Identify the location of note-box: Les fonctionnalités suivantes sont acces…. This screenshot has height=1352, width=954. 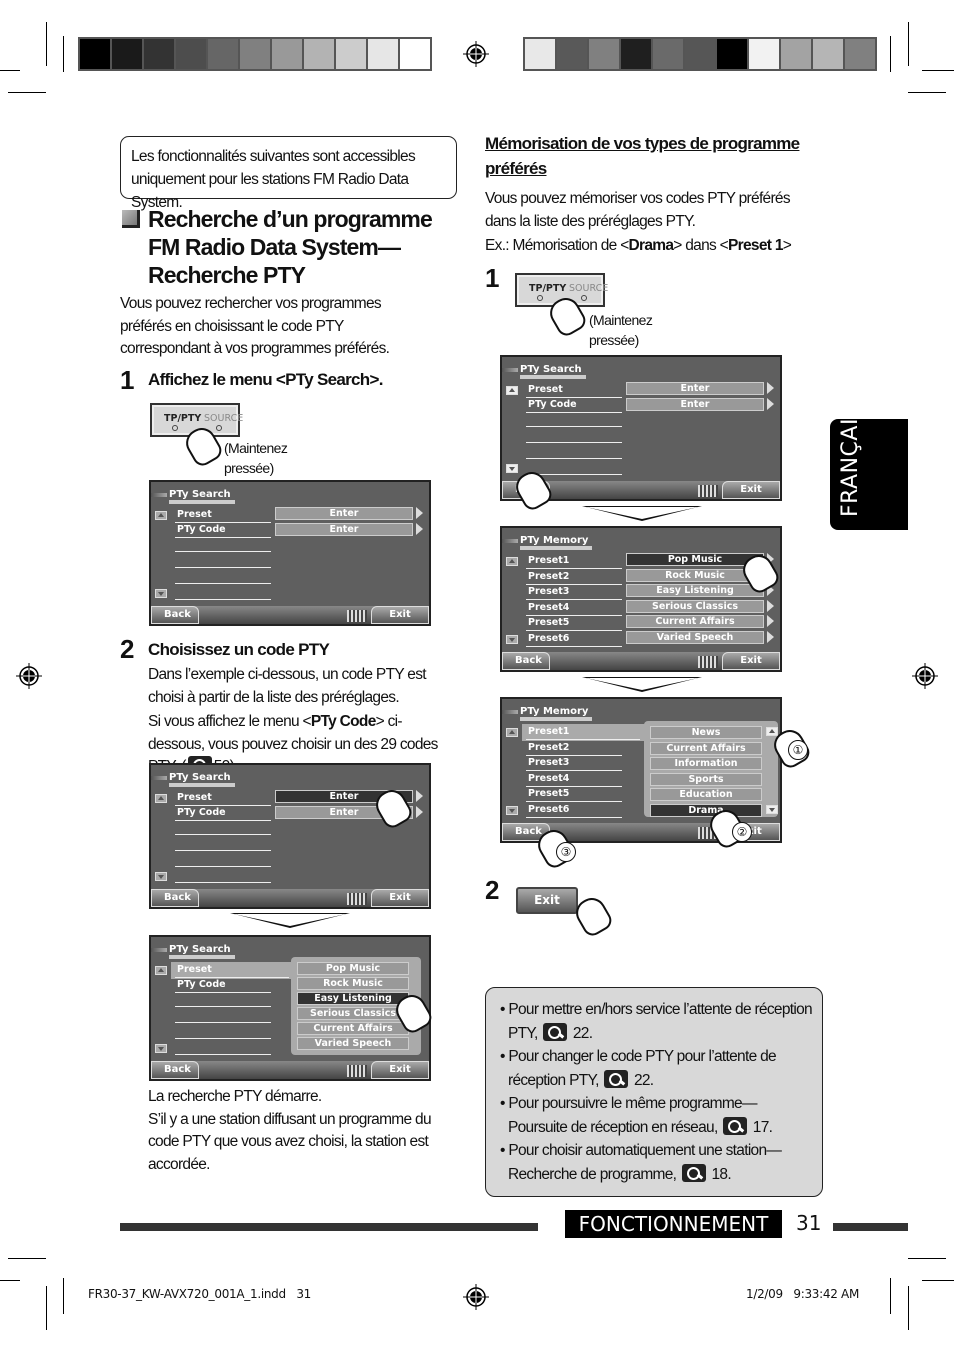
(288, 173).